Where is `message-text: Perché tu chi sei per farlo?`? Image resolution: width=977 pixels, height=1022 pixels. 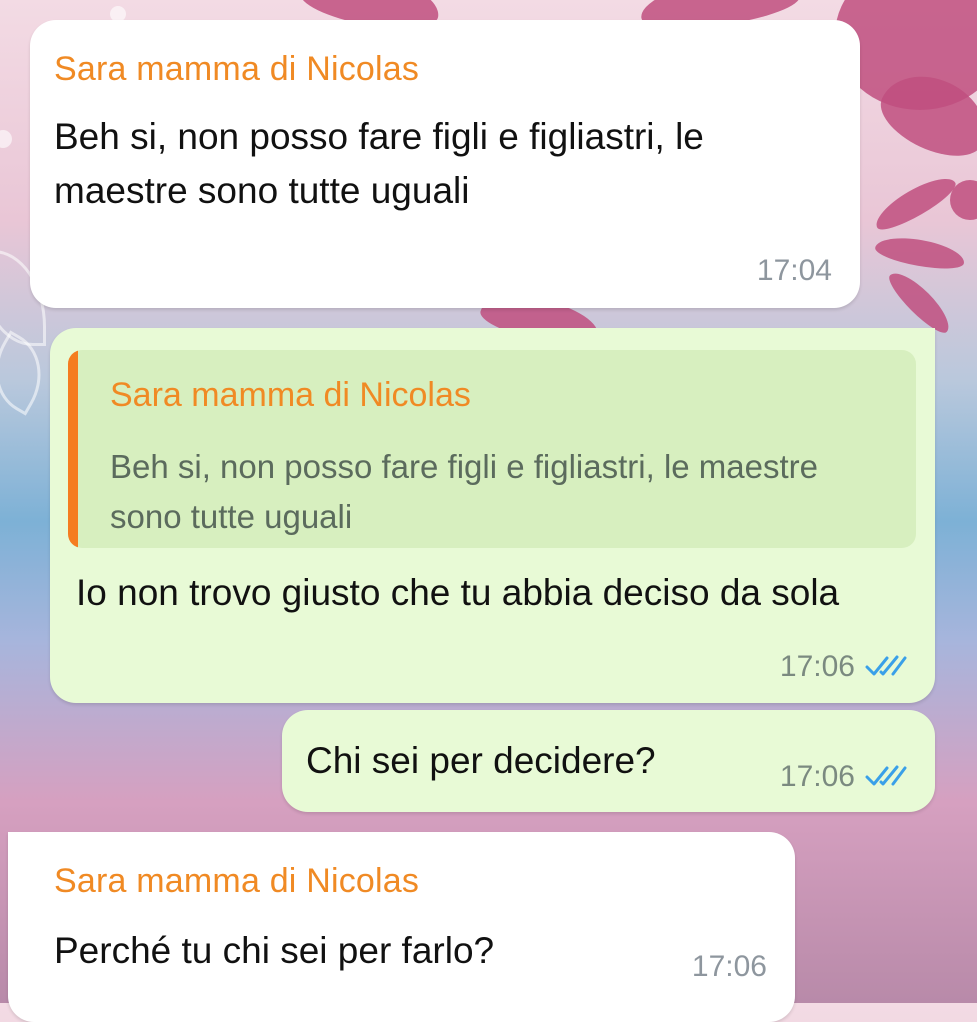
message-text: Perché tu chi sei per farlo? is located at coordinates (274, 950).